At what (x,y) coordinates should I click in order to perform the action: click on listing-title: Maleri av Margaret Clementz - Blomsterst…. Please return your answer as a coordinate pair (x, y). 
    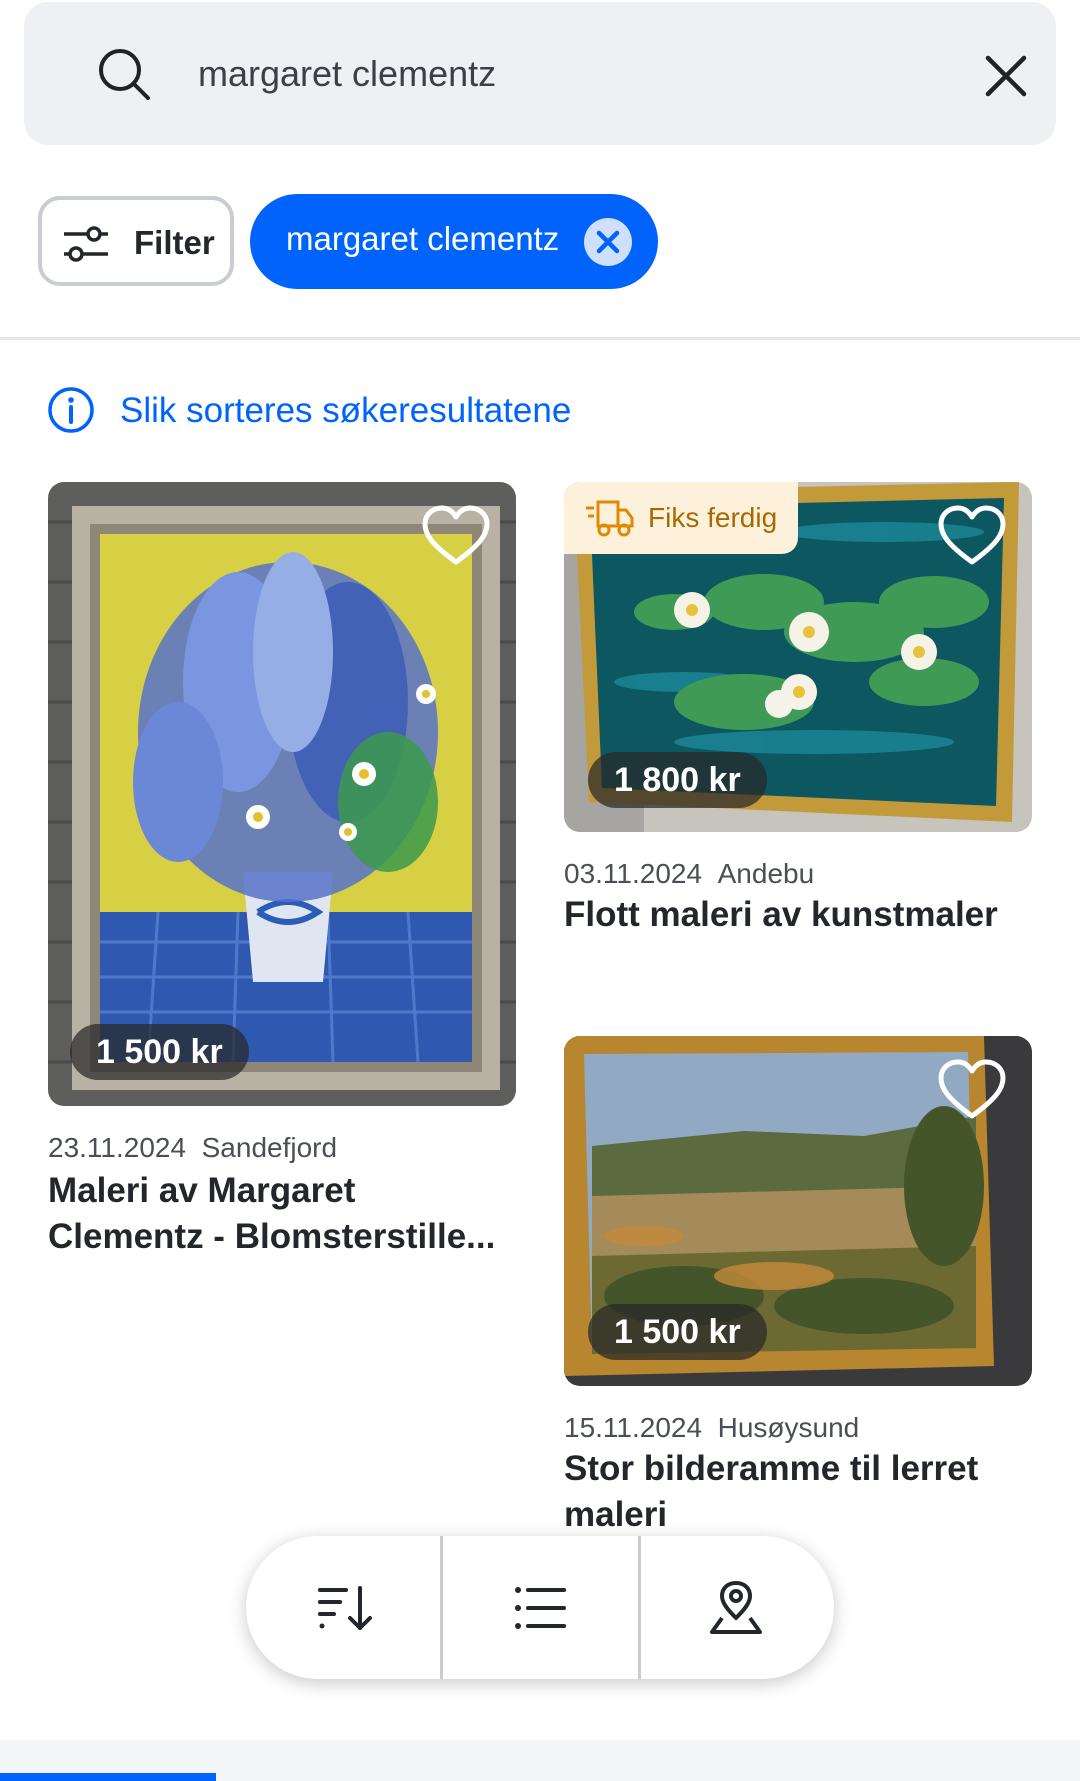
    Looking at the image, I should click on (282, 1214).